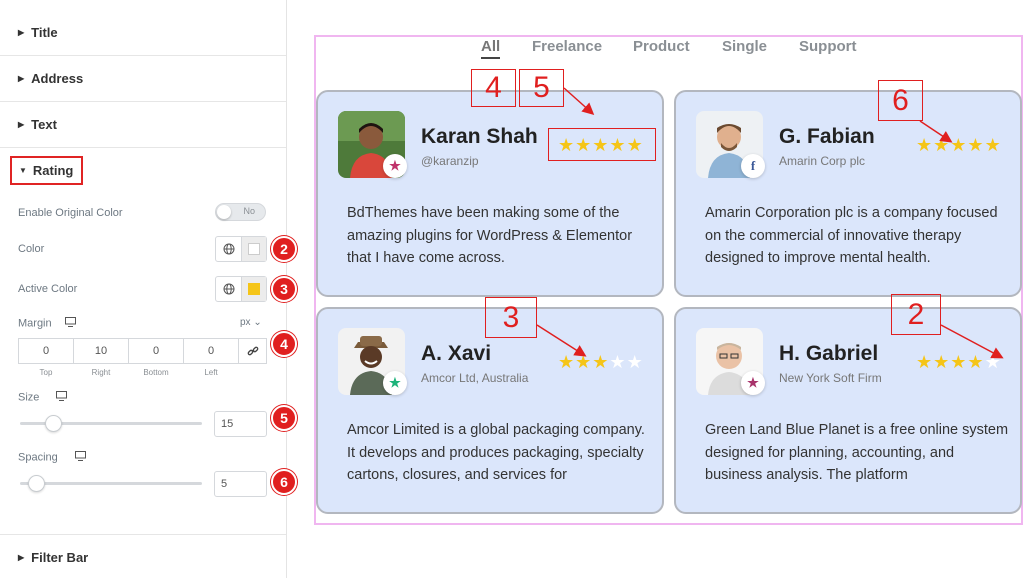 This screenshot has height=578, width=1024. What do you see at coordinates (602, 144) in the screenshot?
I see `annotation-highlight` at bounding box center [602, 144].